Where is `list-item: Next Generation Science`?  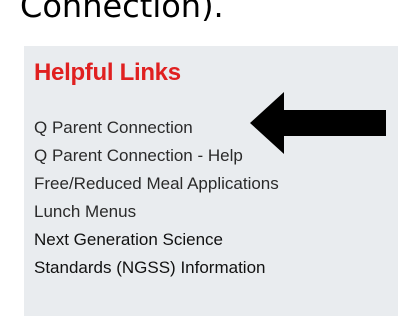
list-item: Next Generation Science is located at coordinates (156, 240).